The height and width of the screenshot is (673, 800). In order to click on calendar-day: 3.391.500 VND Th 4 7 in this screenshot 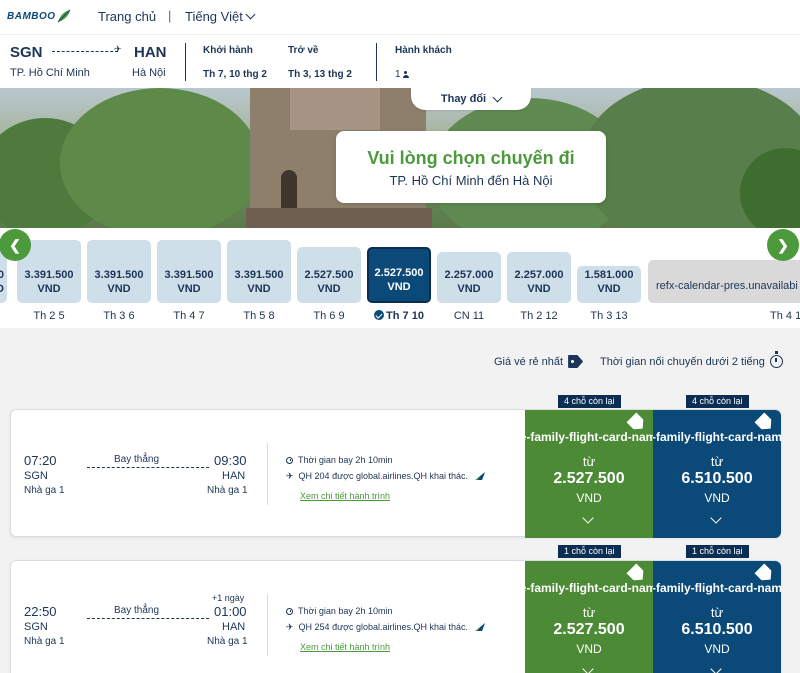, I will do `click(189, 278)`.